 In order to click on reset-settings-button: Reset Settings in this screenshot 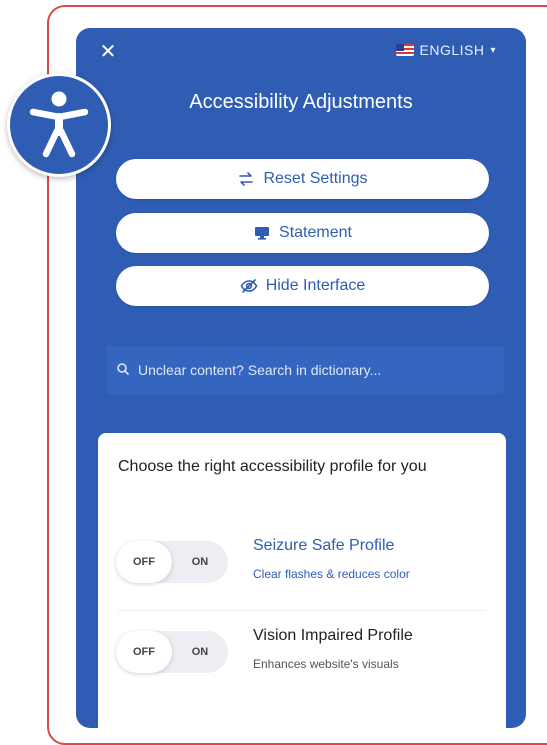, I will do `click(302, 179)`.